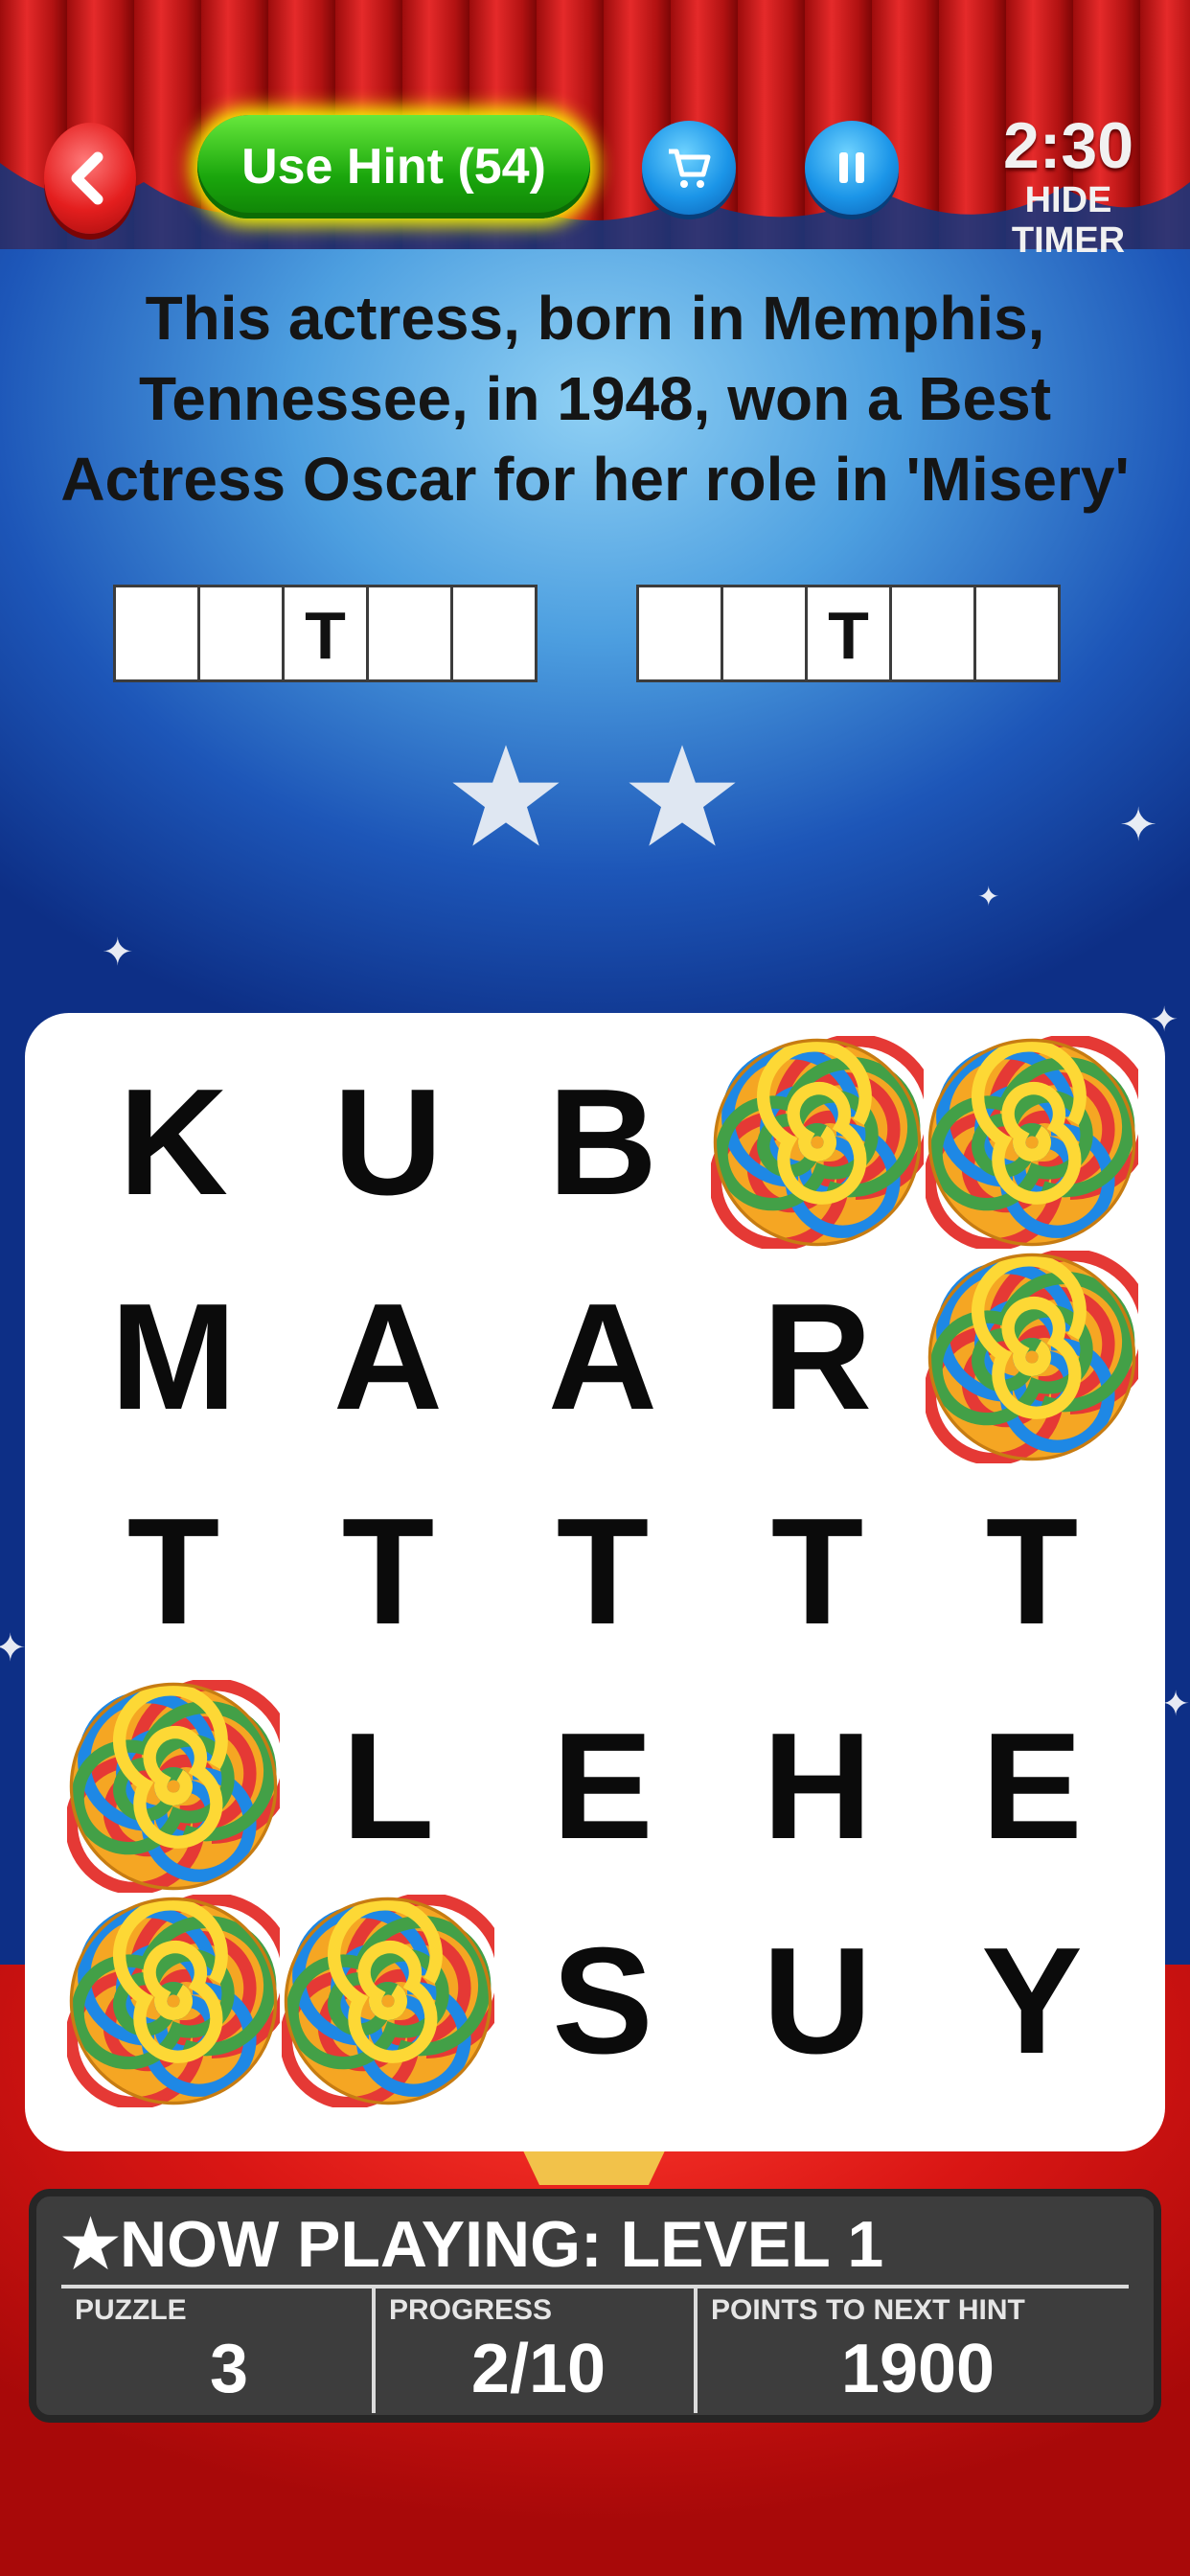  I want to click on progress-value: 2/10, so click(538, 2369).